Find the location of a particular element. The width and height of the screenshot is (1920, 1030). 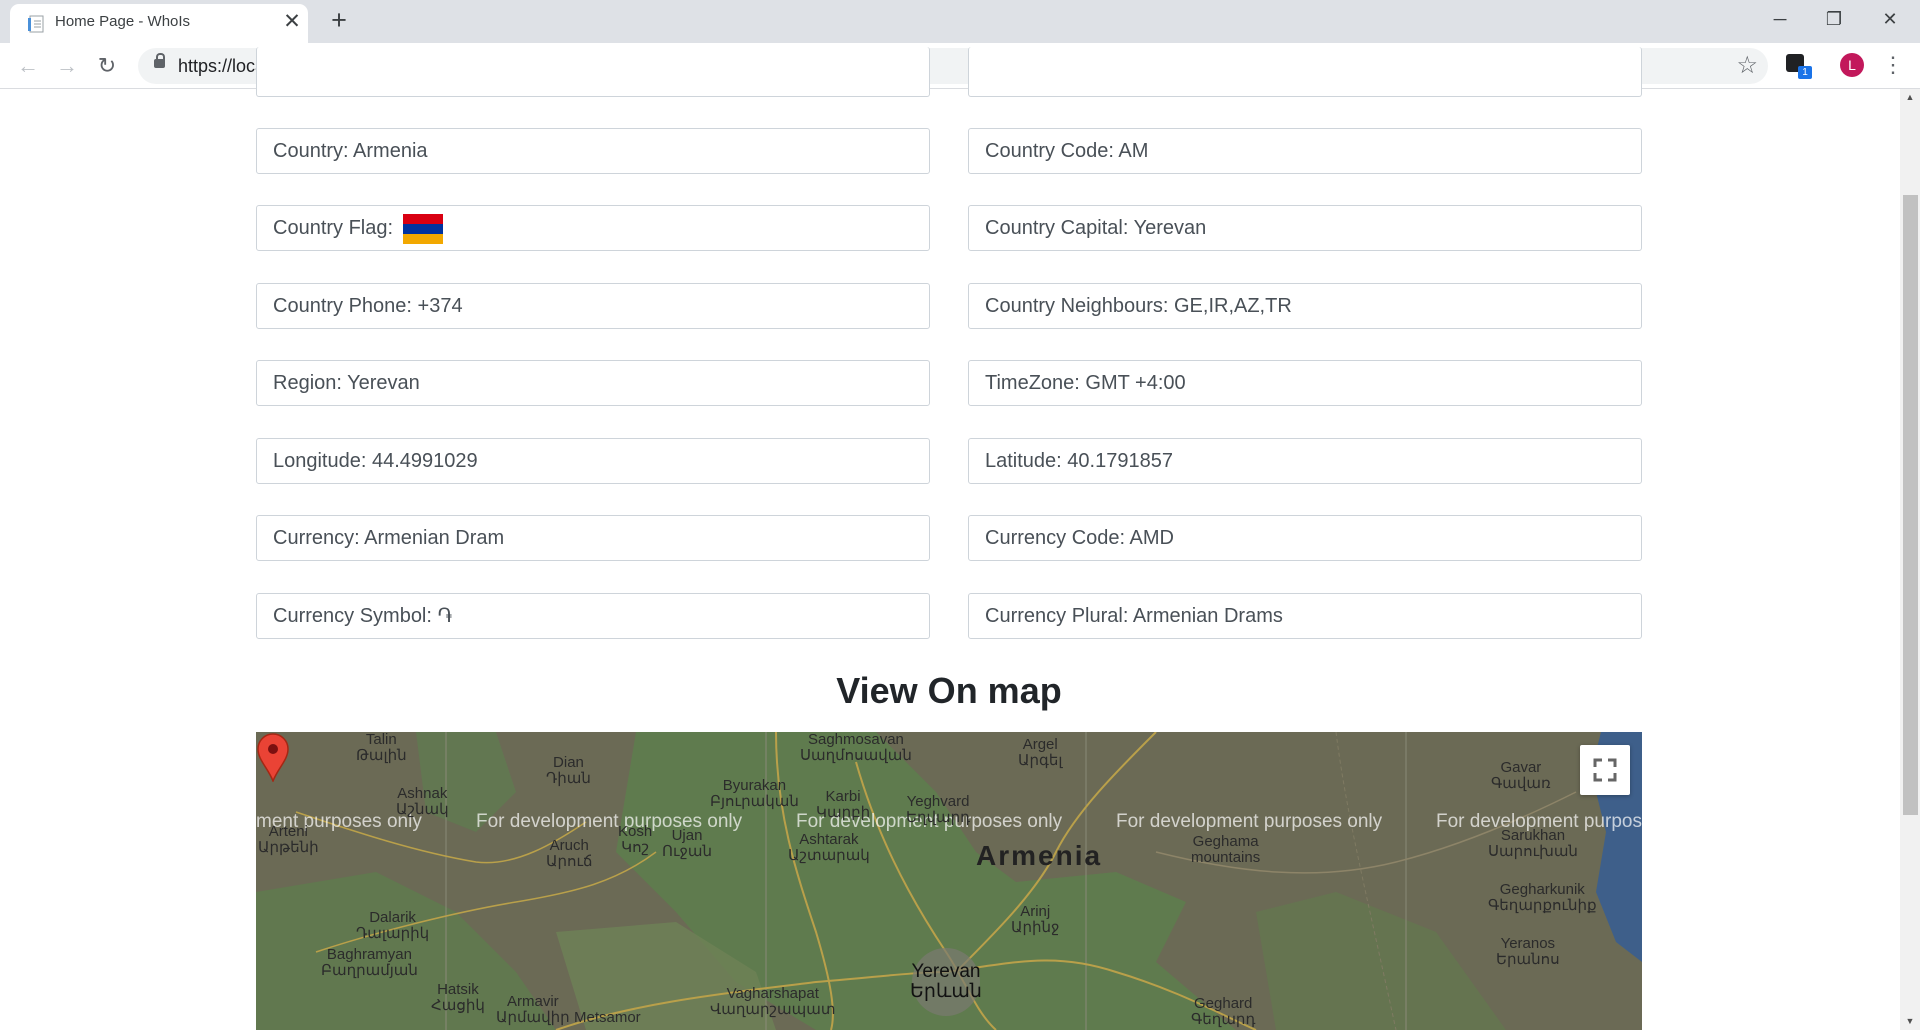

extension-badge: 1 is located at coordinates (1805, 72).